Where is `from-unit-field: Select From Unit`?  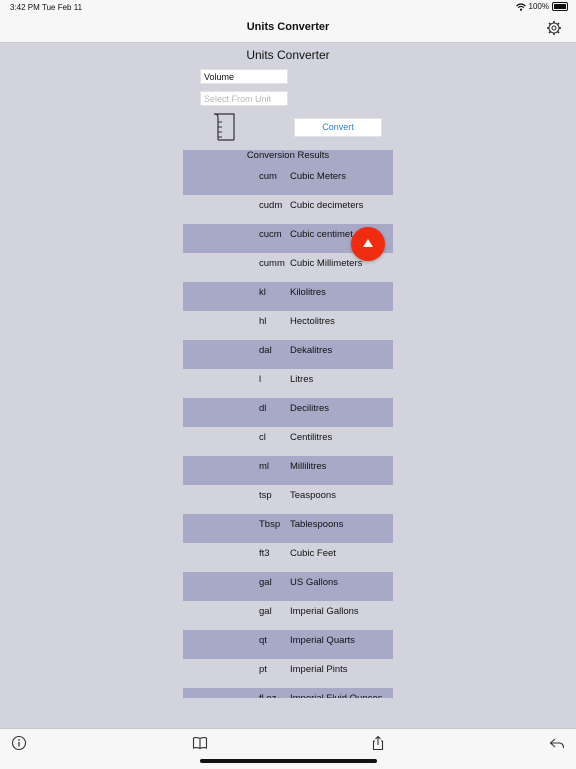
from-unit-field: Select From Unit is located at coordinates (244, 98).